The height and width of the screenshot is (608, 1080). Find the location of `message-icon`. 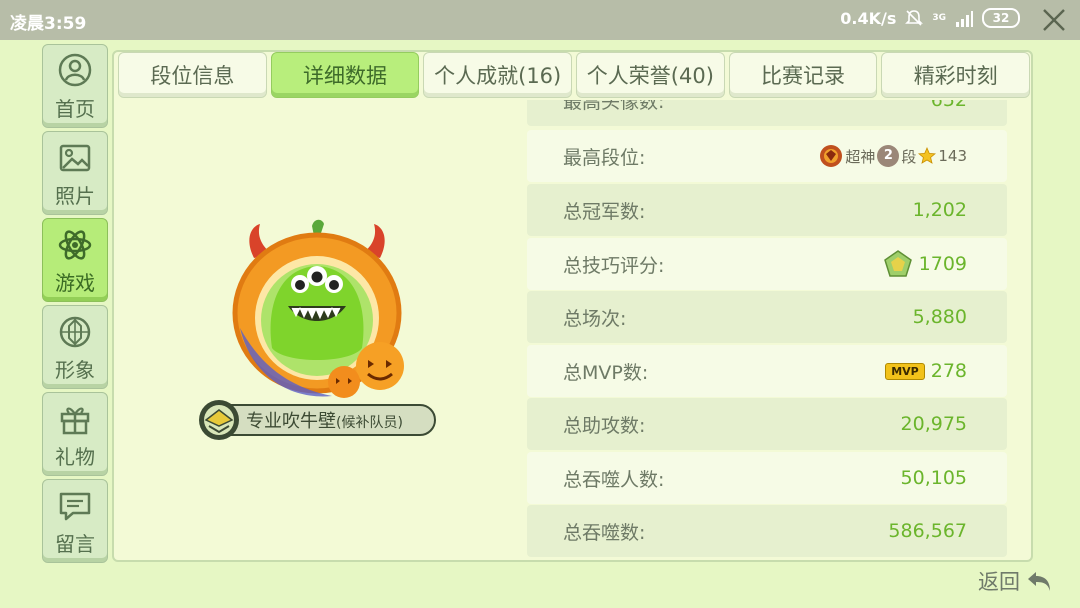

message-icon is located at coordinates (75, 506).